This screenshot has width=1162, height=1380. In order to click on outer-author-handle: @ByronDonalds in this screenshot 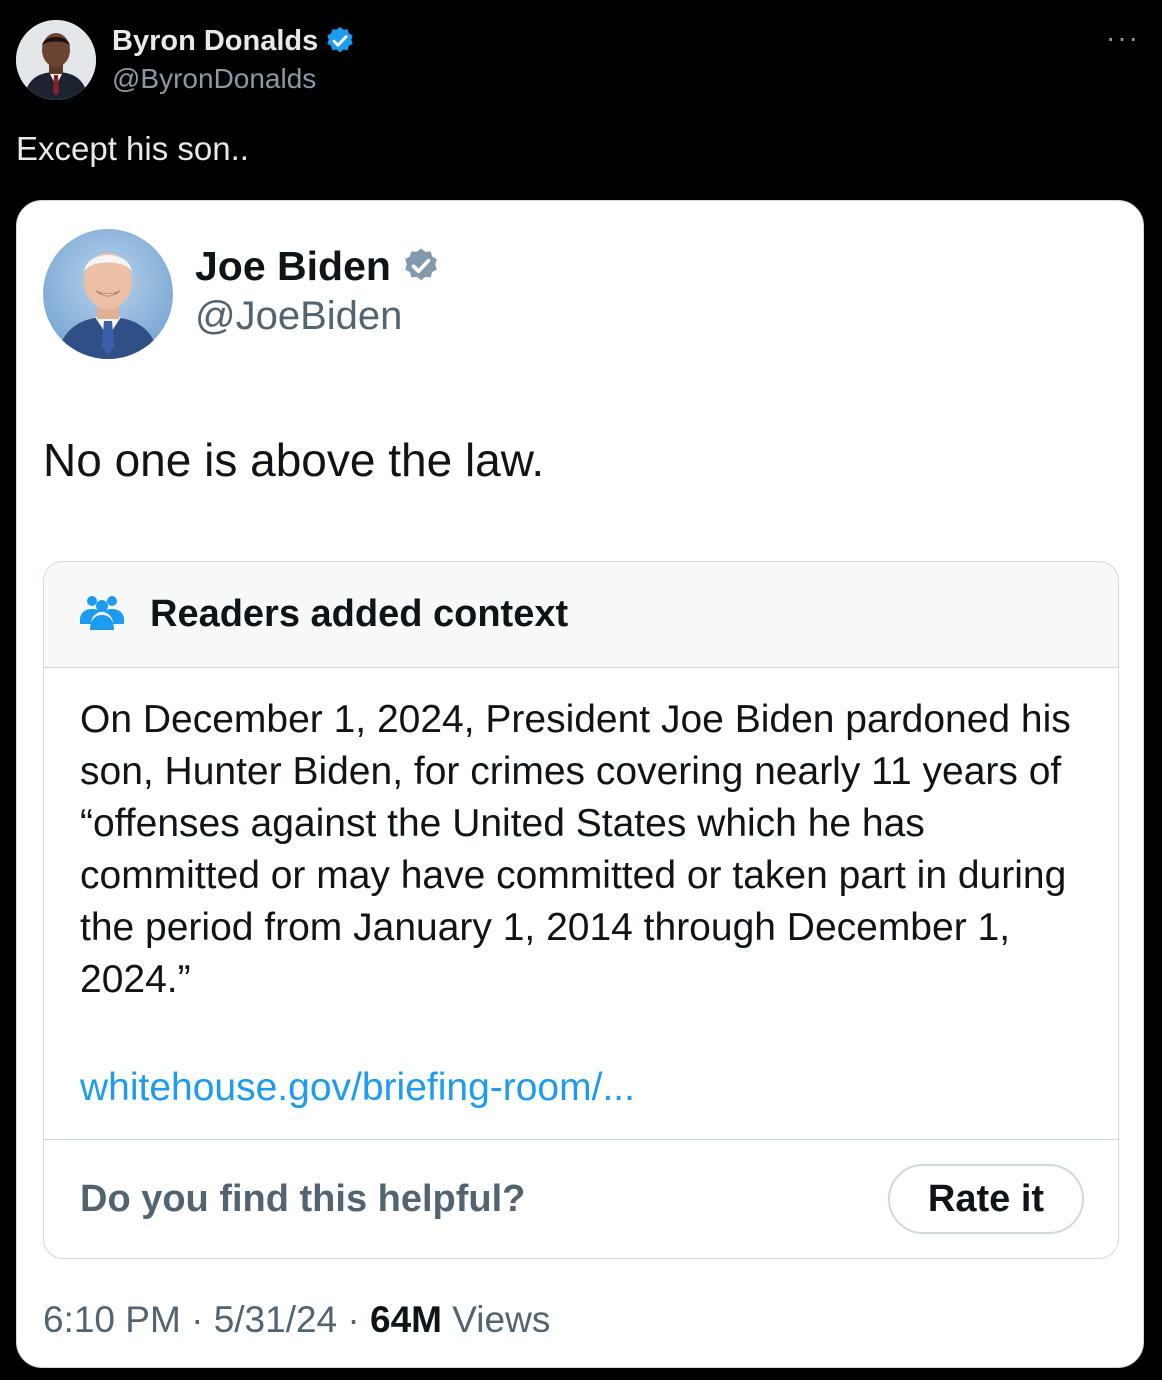, I will do `click(234, 79)`.